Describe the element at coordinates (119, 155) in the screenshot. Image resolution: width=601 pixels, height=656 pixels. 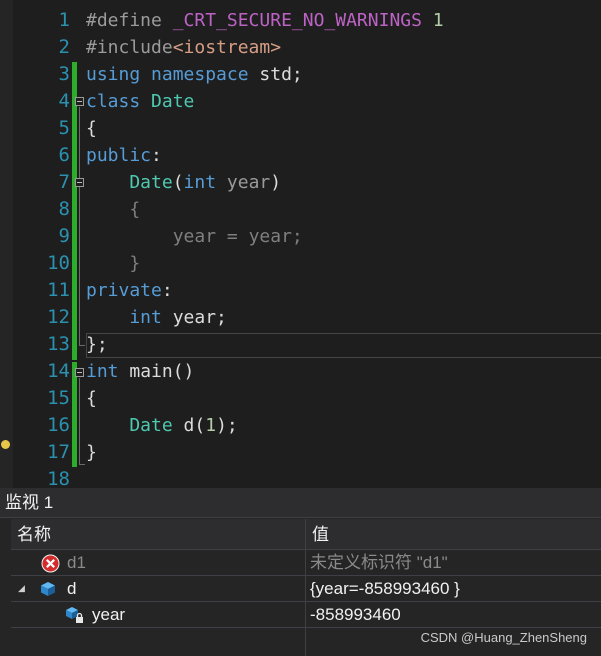
I see `code-token: public` at that location.